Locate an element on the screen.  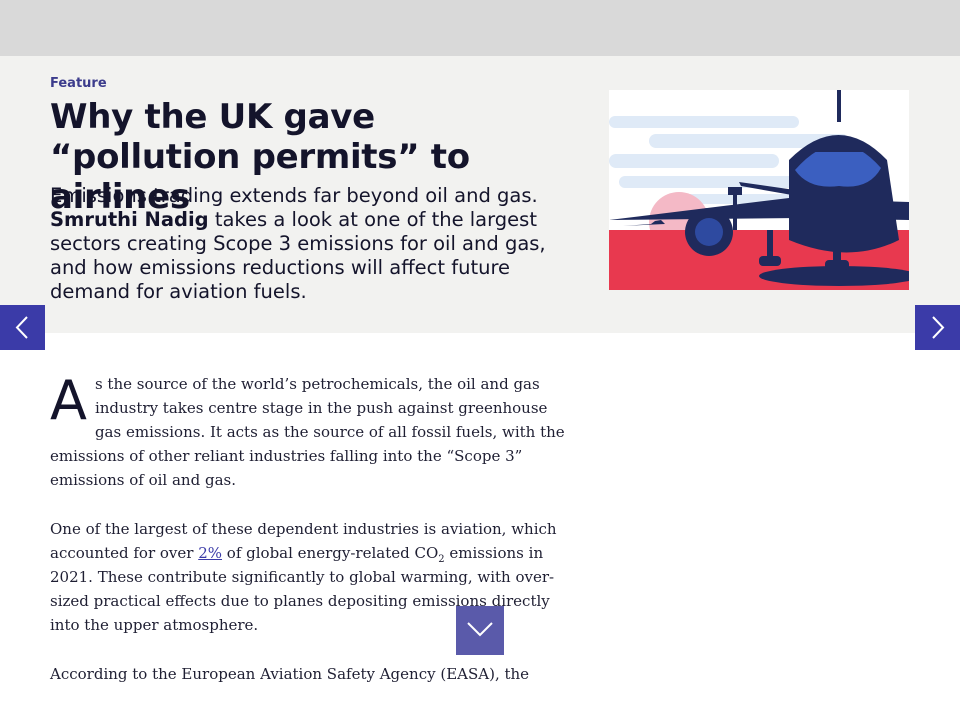
chevron-right-icon is located at coordinates (938, 327).